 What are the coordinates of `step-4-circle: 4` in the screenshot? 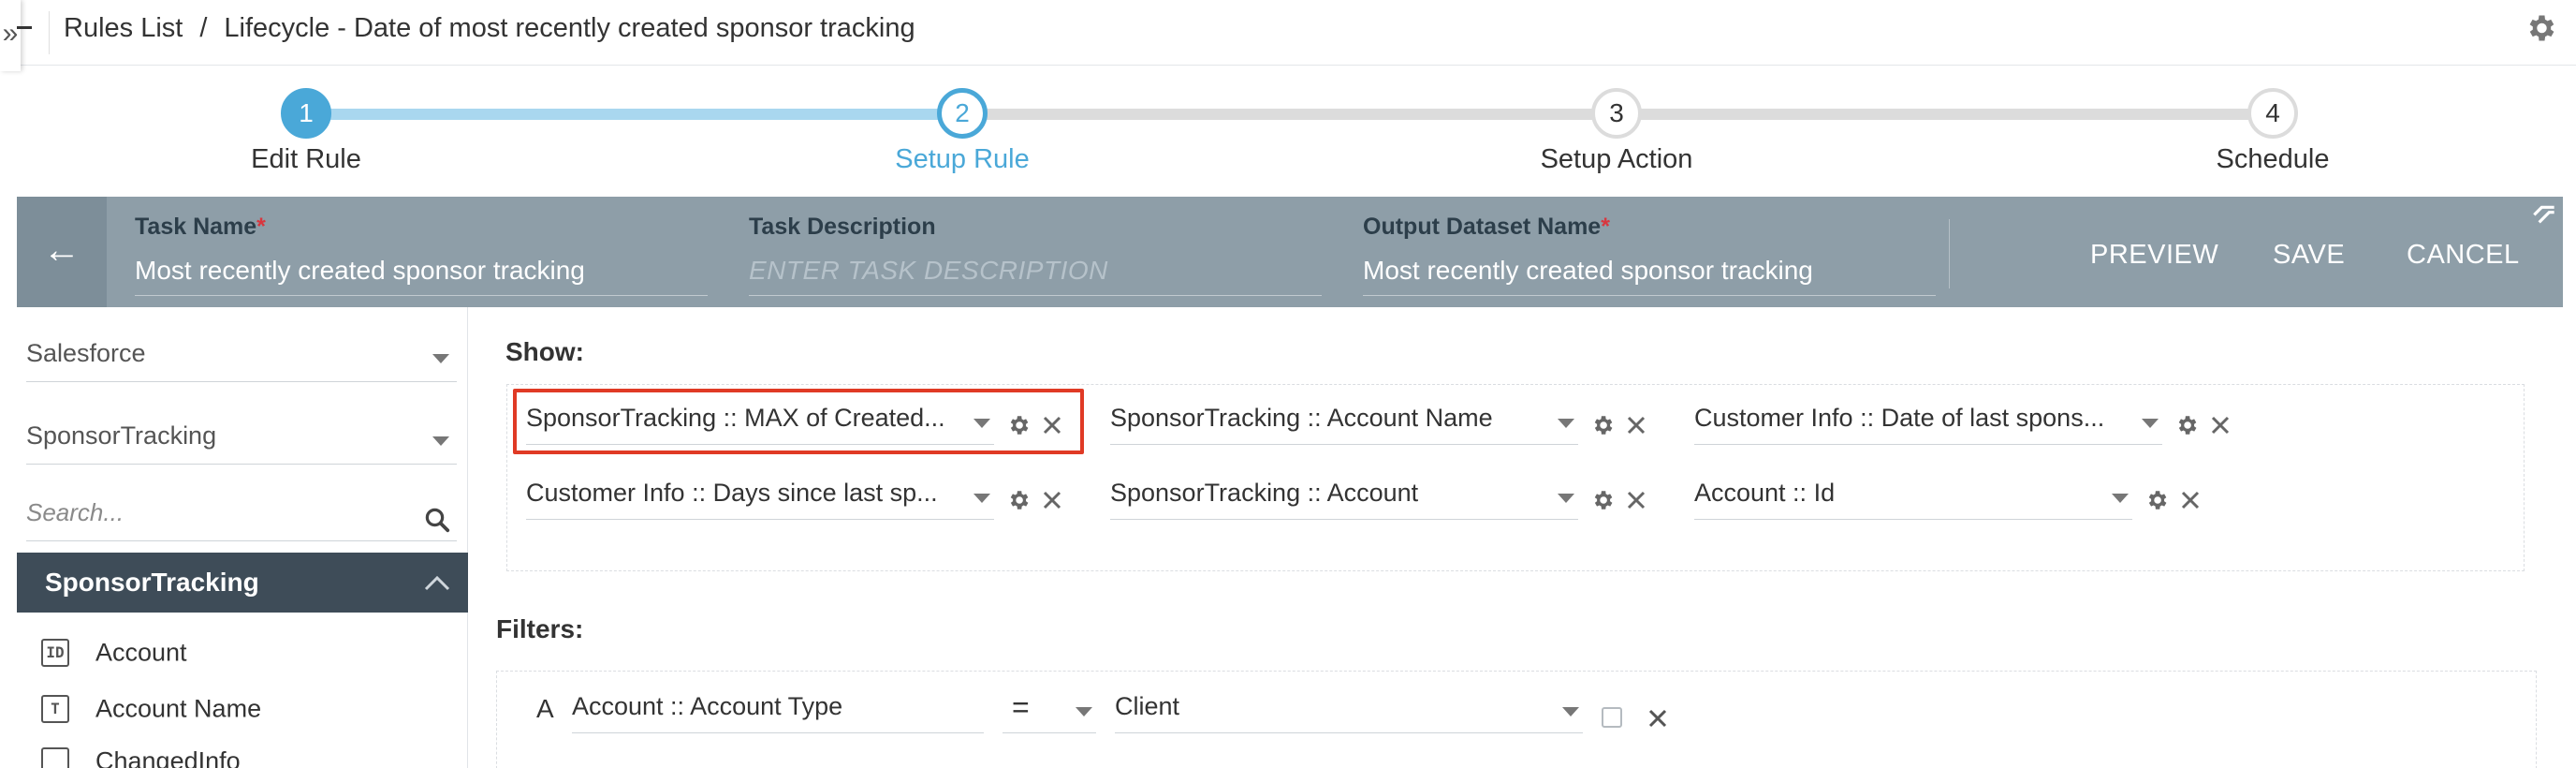 It's located at (2272, 113).